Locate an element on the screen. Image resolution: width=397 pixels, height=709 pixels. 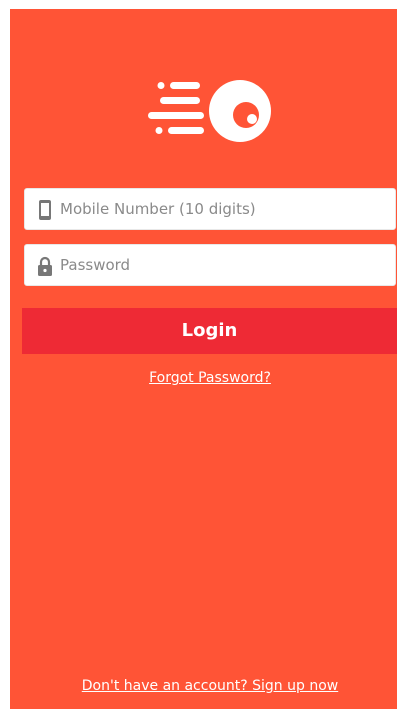
signup-link: Don't have an account? Sign up now is located at coordinates (203, 686).